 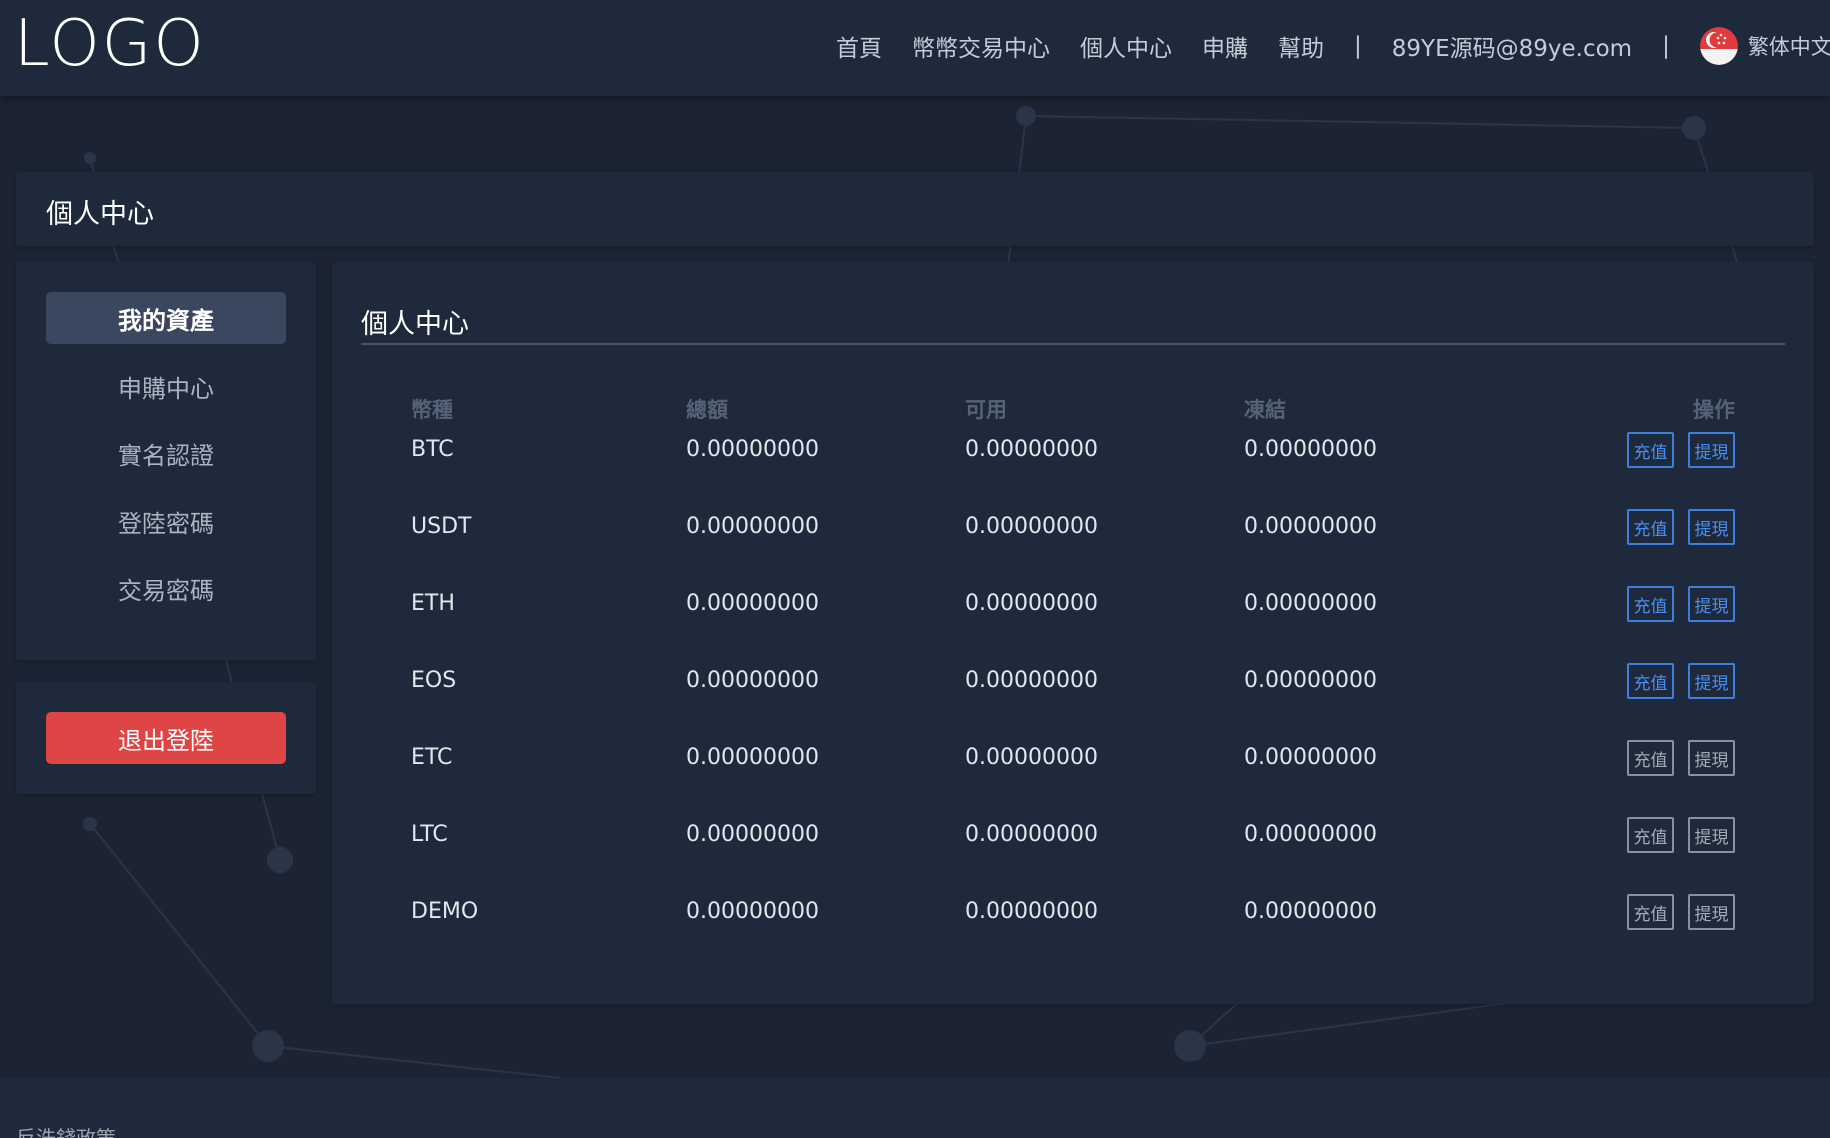 I want to click on table-row: USDT 0.00000000 0.00000000 0.00000000 充值 提現, so click(x=1073, y=528).